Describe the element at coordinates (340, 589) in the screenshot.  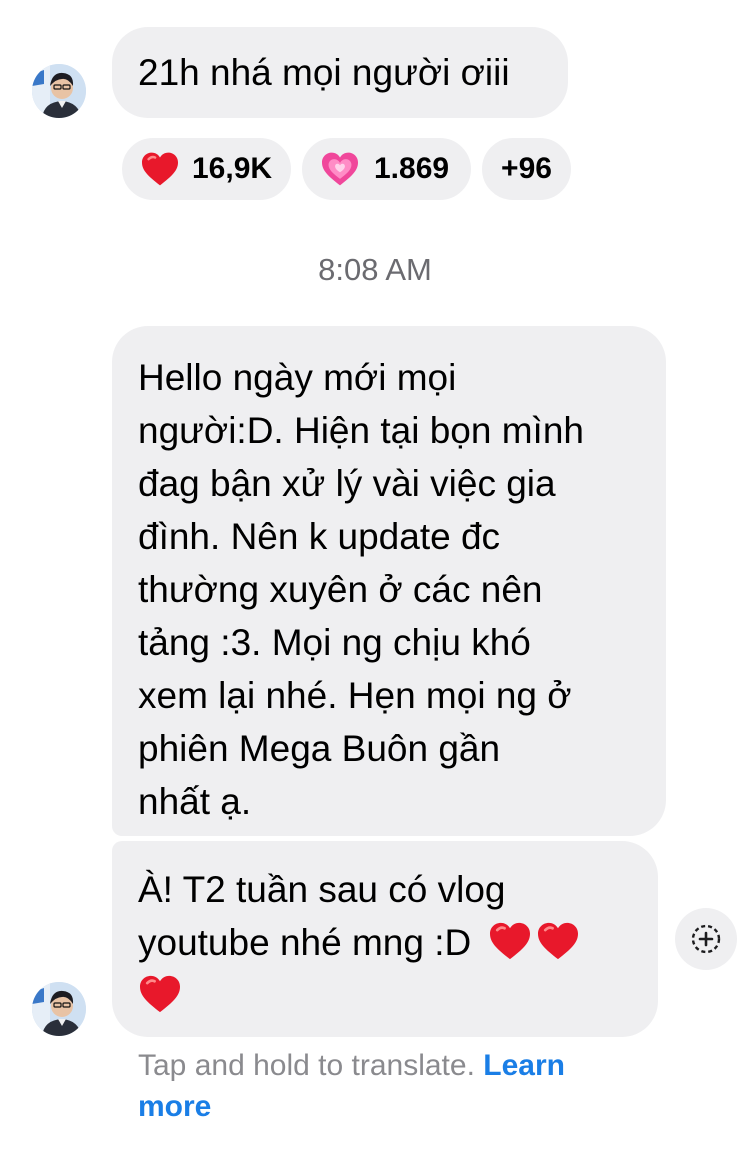
I see `message-line: thường xuyên ở các nên` at that location.